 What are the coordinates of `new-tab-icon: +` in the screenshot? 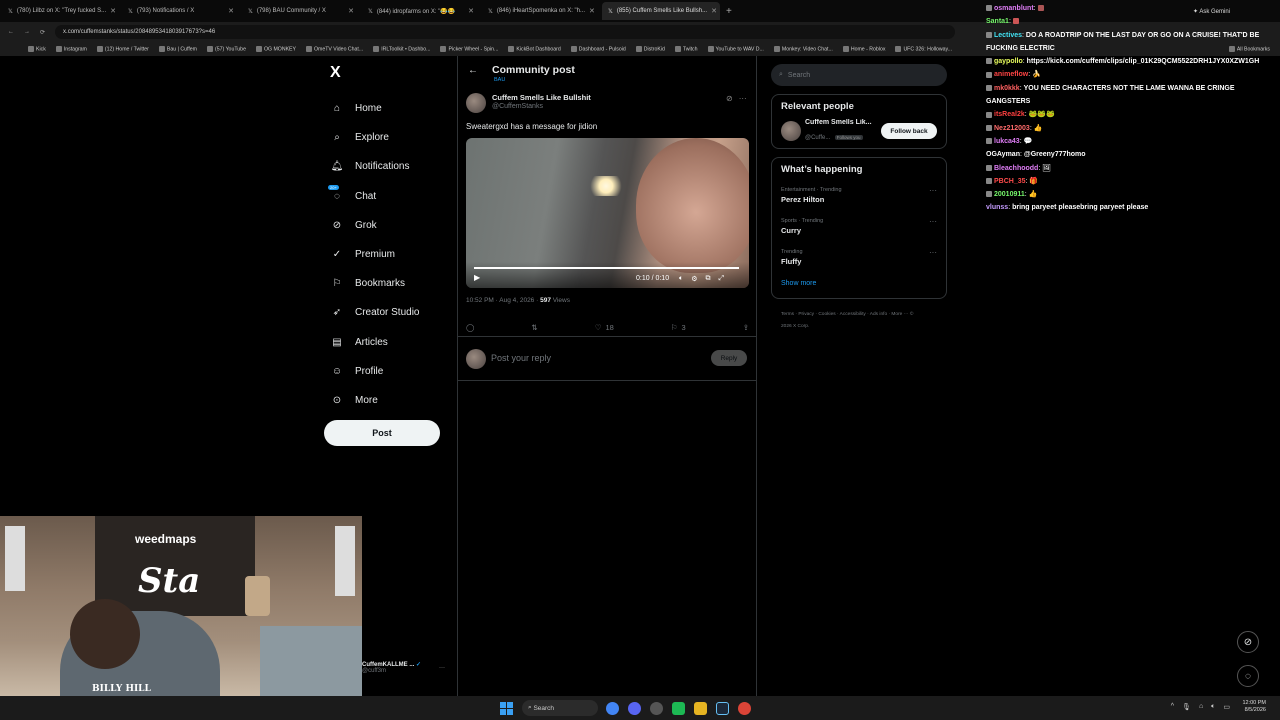 It's located at (729, 11).